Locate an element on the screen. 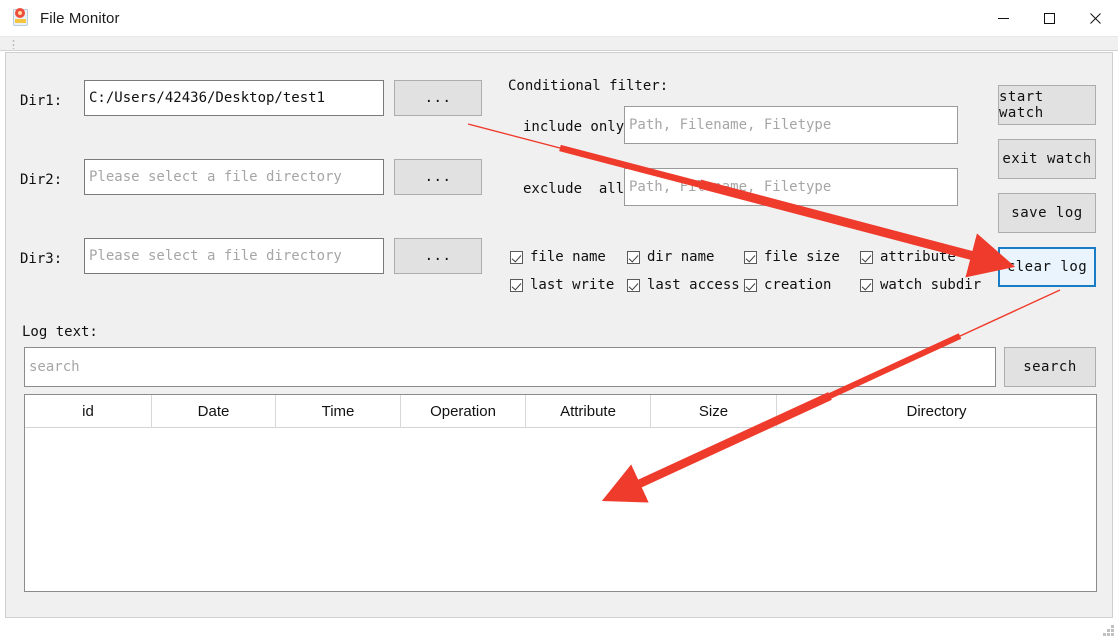  checkbox-file-name: file name is located at coordinates (558, 257).